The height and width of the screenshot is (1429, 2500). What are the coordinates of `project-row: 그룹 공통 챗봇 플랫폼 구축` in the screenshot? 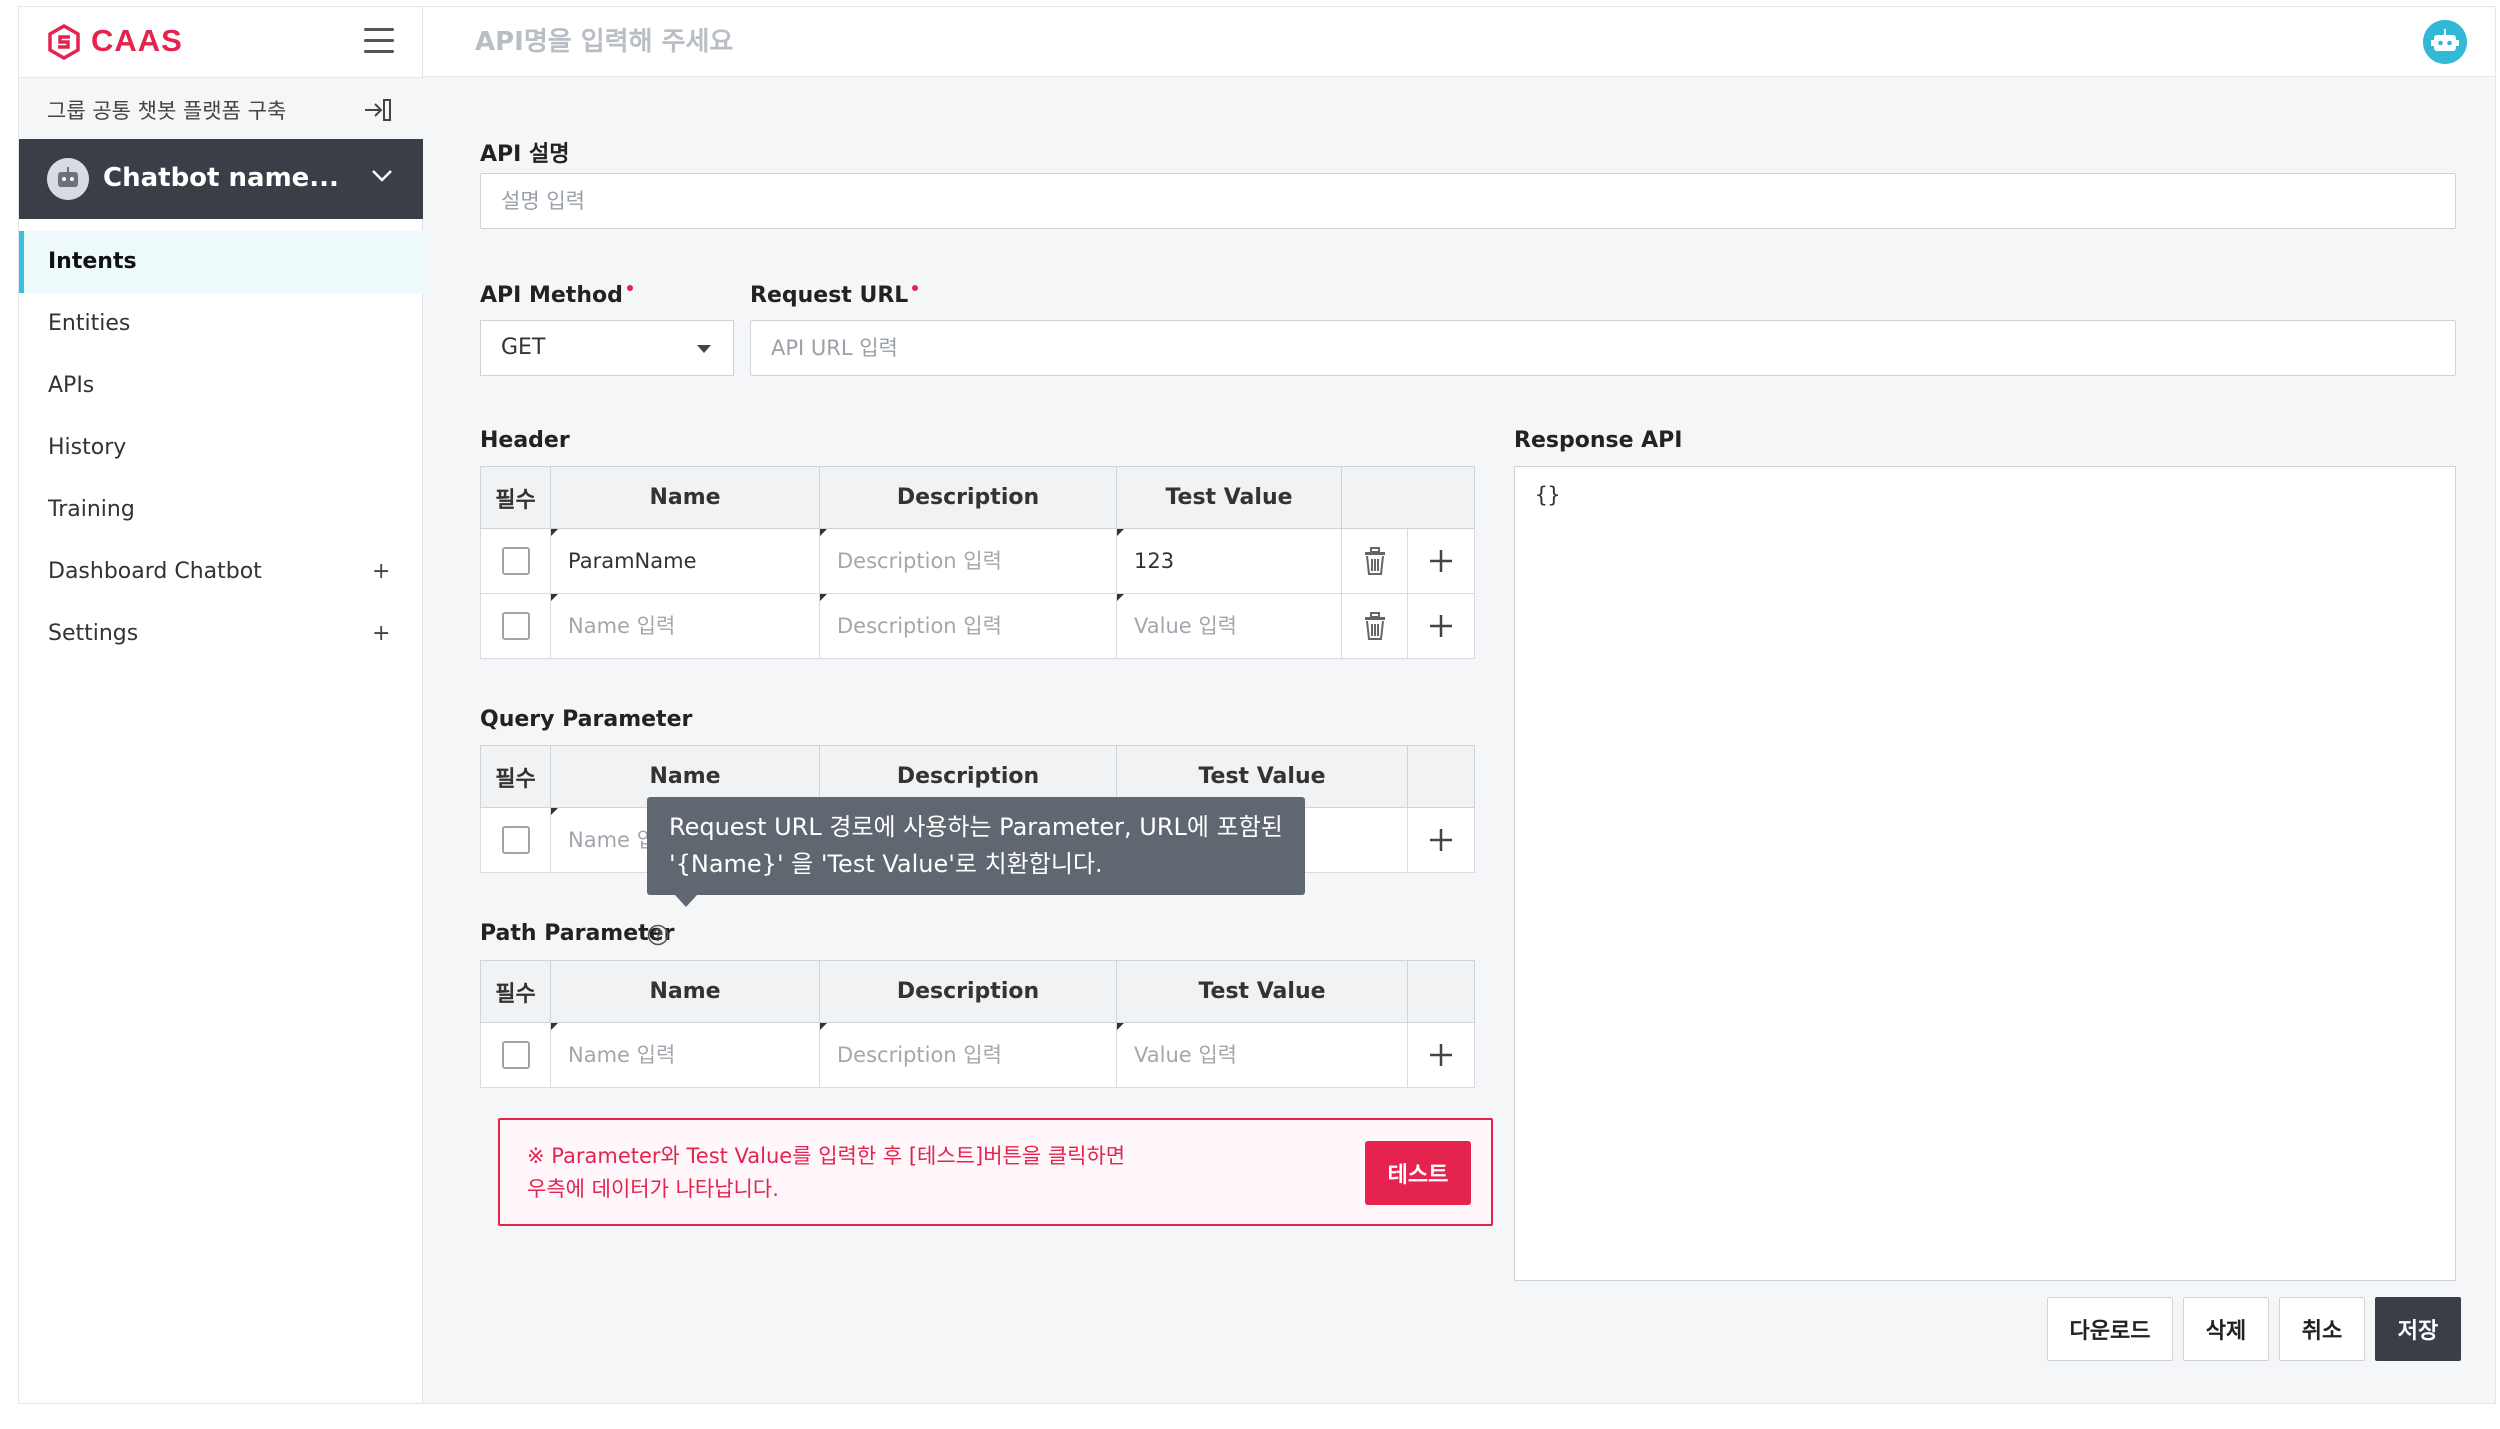 It's located at (221, 108).